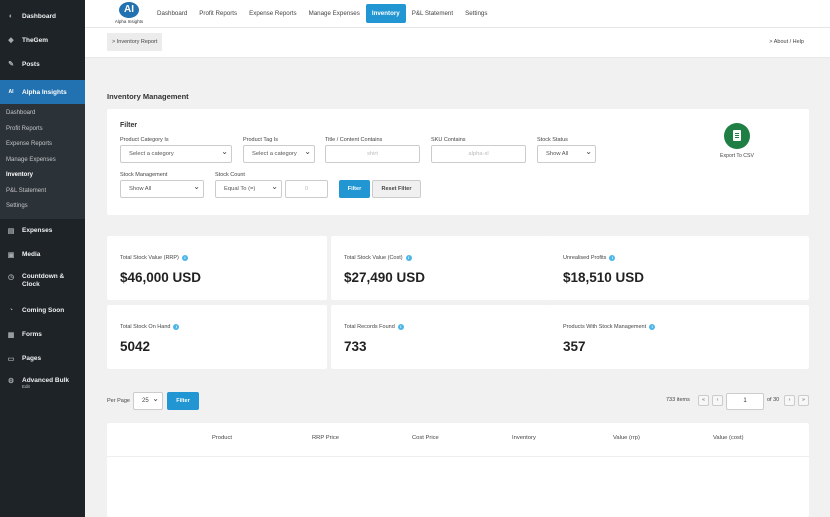 This screenshot has width=830, height=517. I want to click on submenu-manage-expenses: Manage Expenses, so click(42, 161).